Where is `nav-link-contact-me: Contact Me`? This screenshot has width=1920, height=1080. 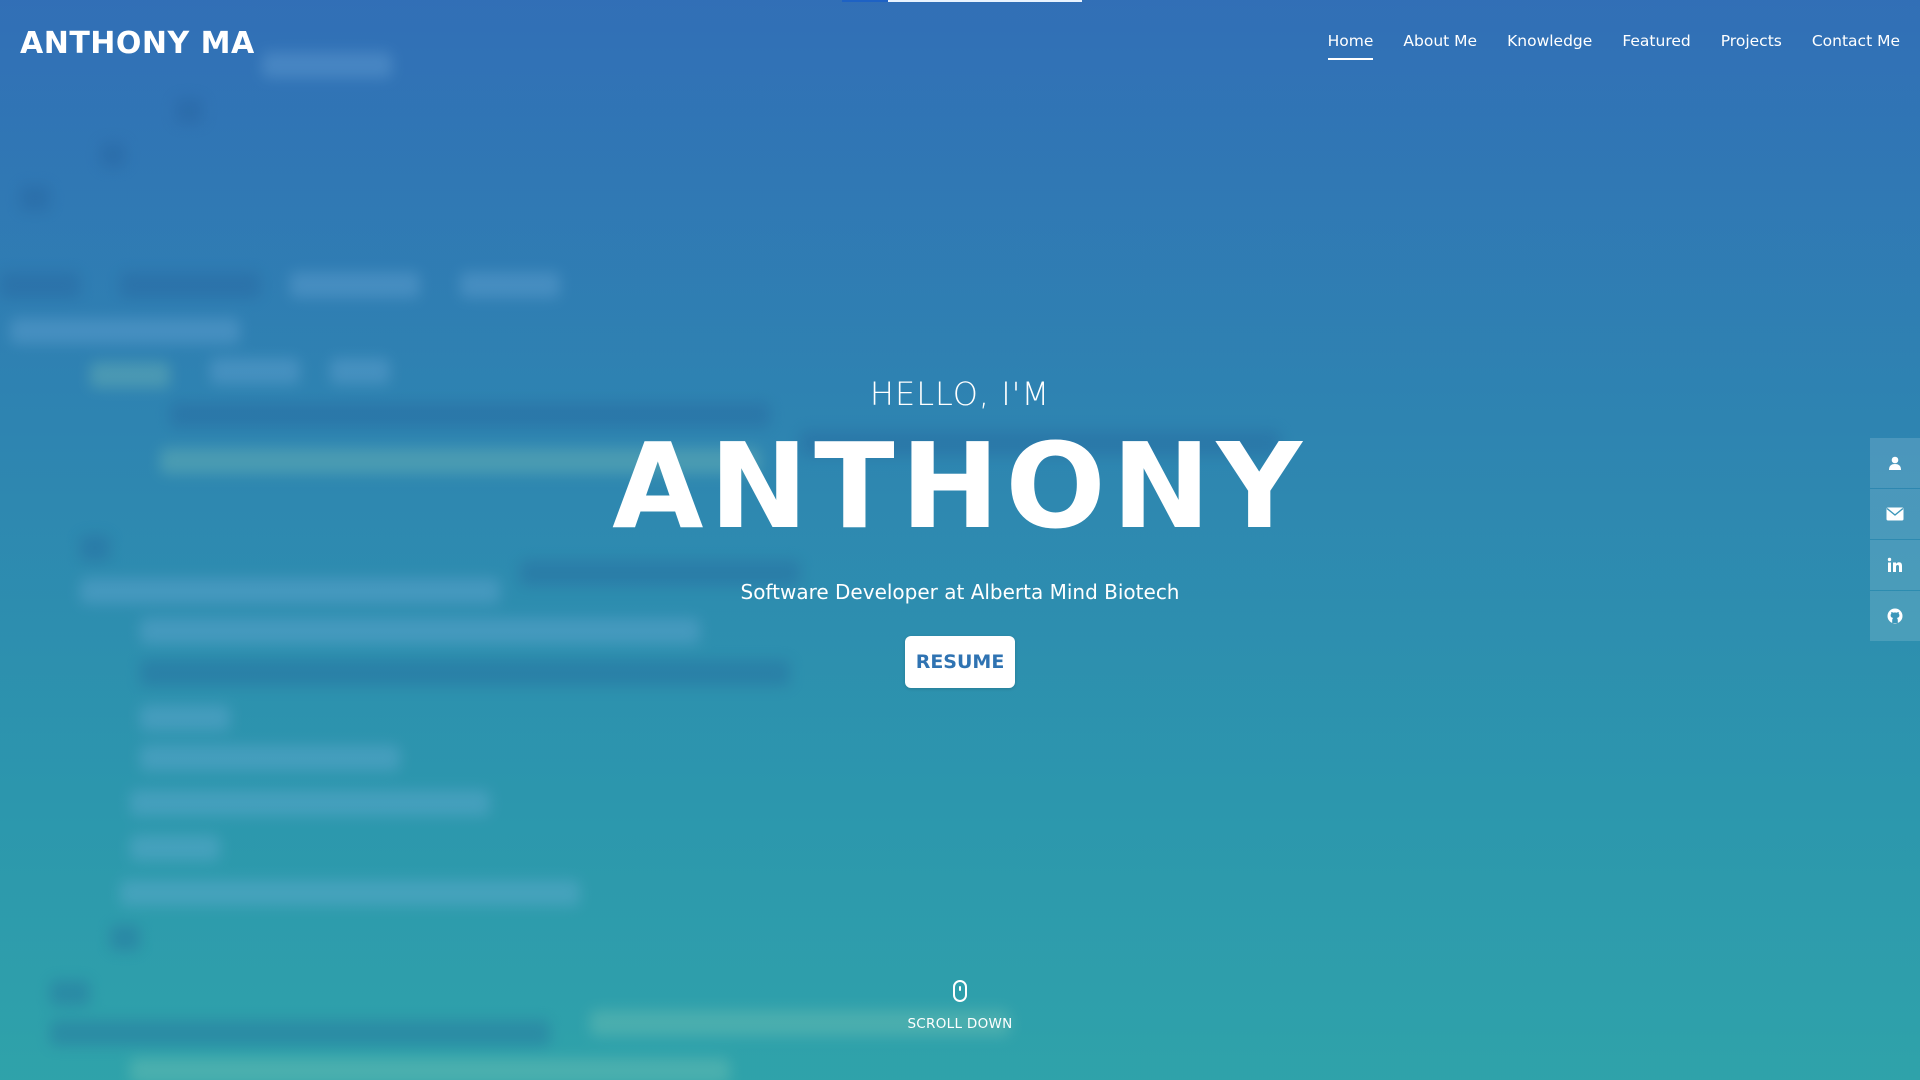 nav-link-contact-me: Contact Me is located at coordinates (1856, 46).